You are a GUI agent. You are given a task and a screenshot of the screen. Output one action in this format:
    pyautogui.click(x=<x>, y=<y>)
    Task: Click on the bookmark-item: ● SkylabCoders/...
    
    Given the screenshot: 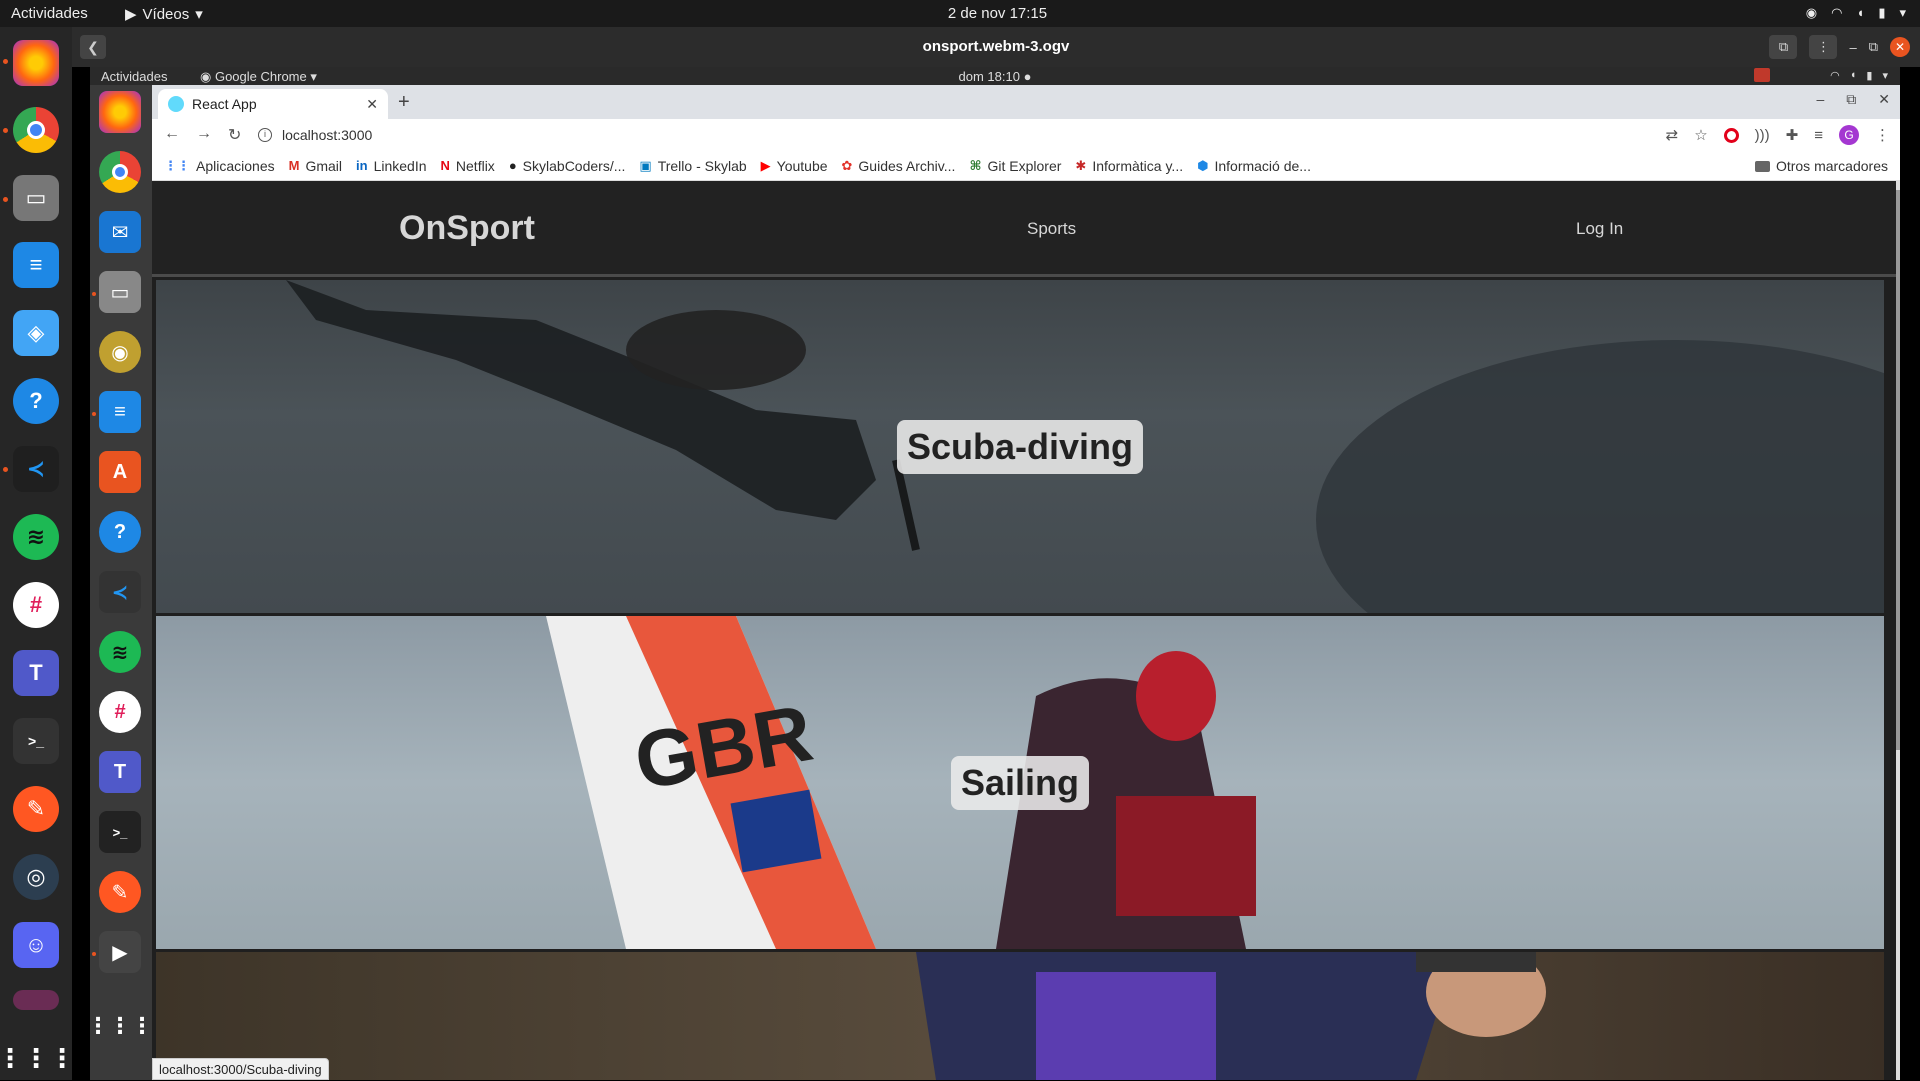 What is the action you would take?
    pyautogui.click(x=567, y=166)
    